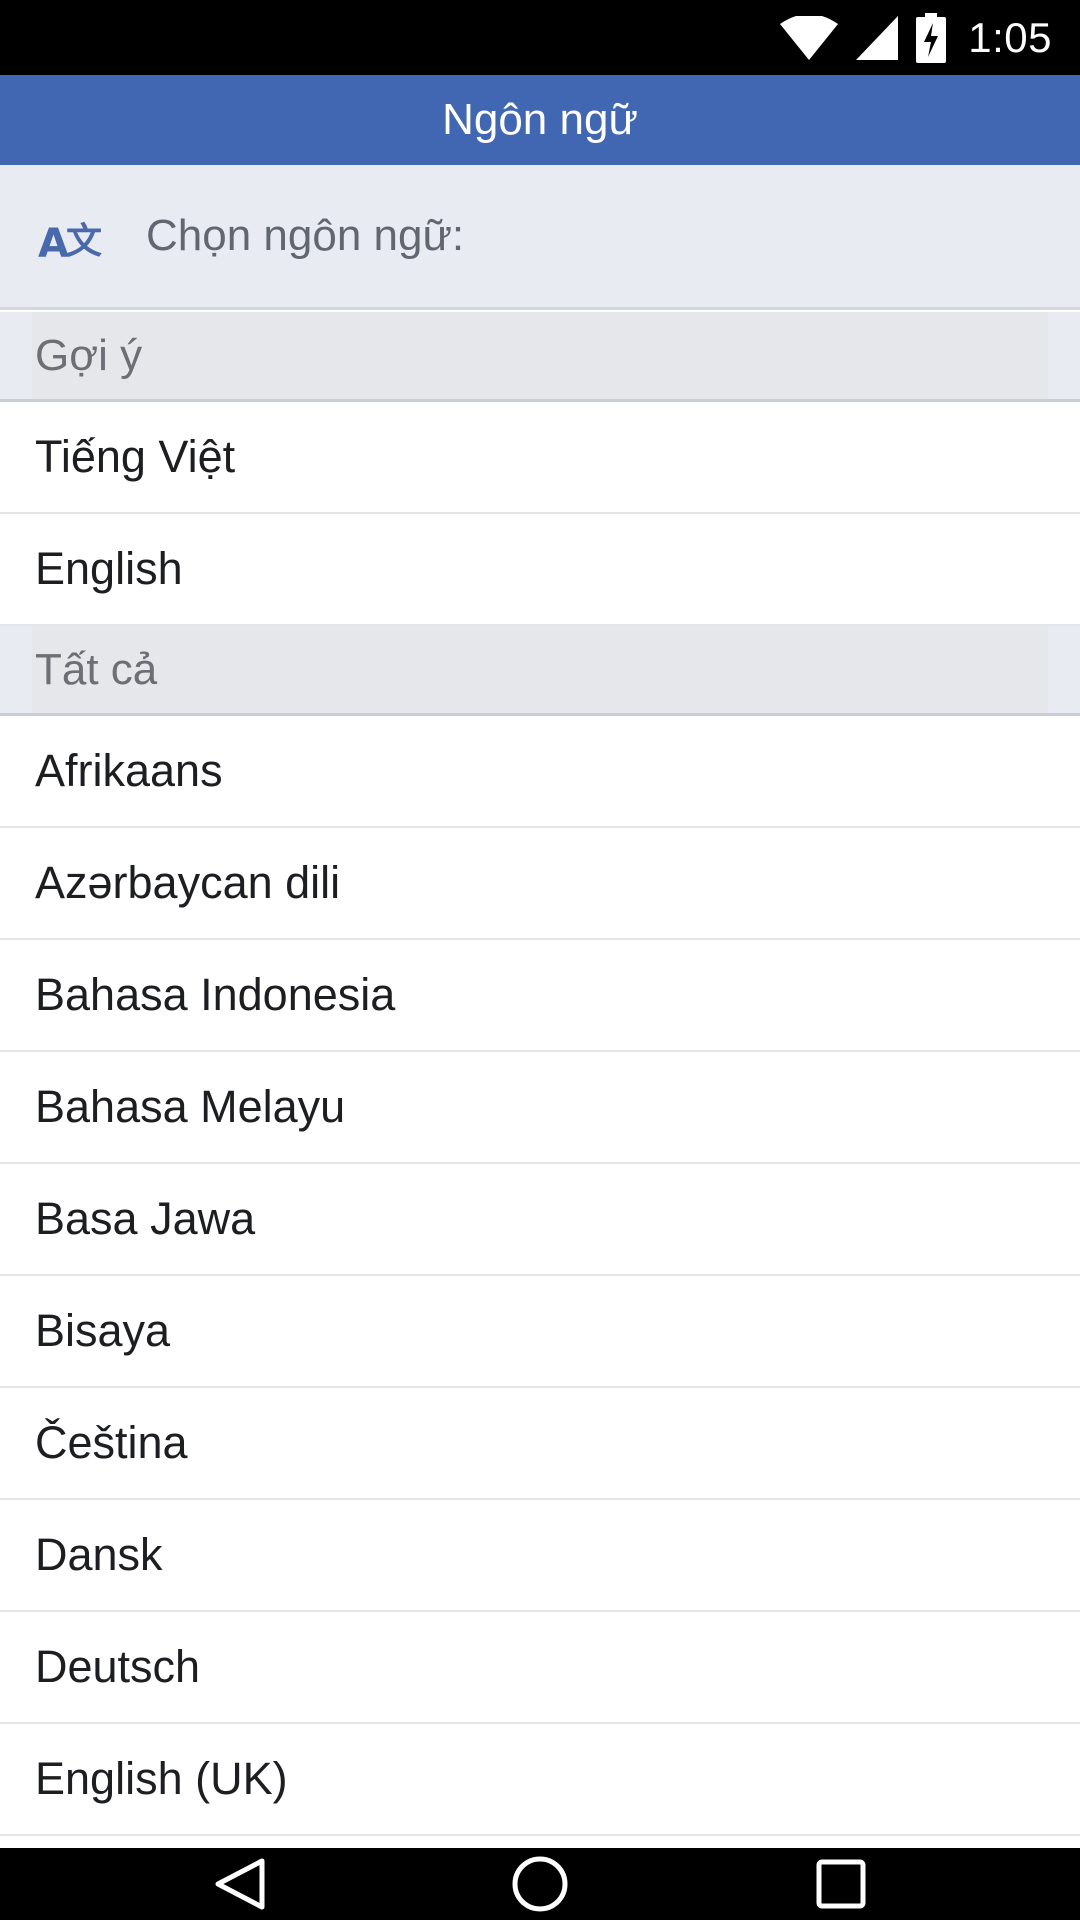  What do you see at coordinates (540, 1220) in the screenshot?
I see `language-item-basa-jawa: Basa Jawa` at bounding box center [540, 1220].